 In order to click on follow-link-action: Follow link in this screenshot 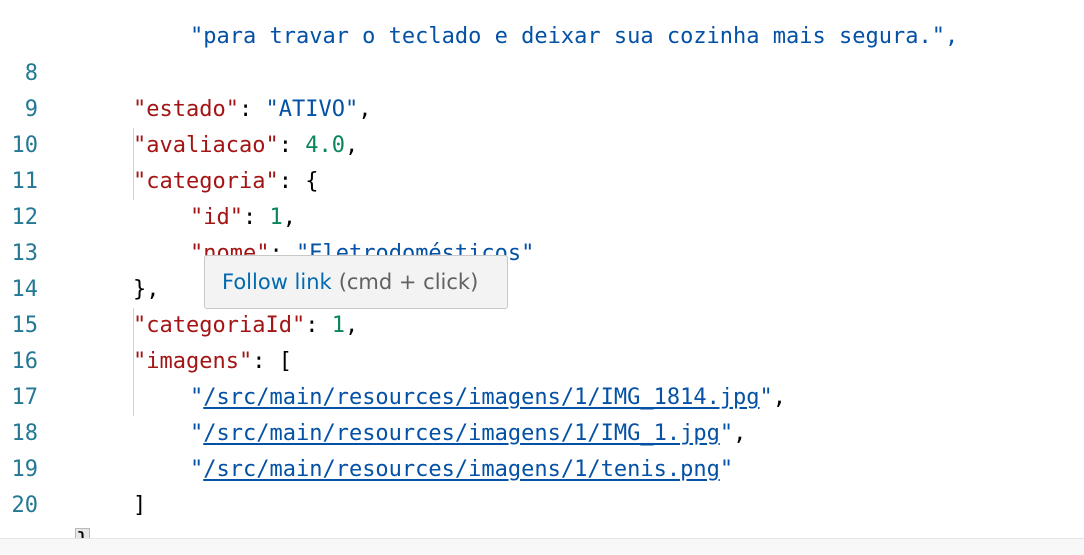, I will do `click(277, 282)`.